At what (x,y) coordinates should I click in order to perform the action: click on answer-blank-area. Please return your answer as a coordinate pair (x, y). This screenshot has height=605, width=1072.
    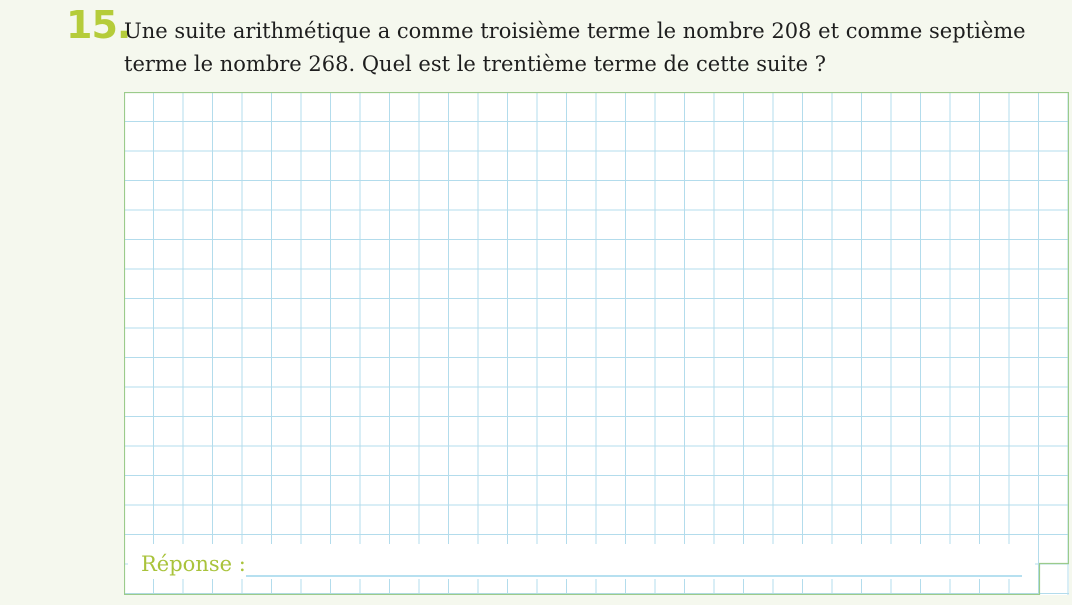
    Looking at the image, I should click on (581, 561).